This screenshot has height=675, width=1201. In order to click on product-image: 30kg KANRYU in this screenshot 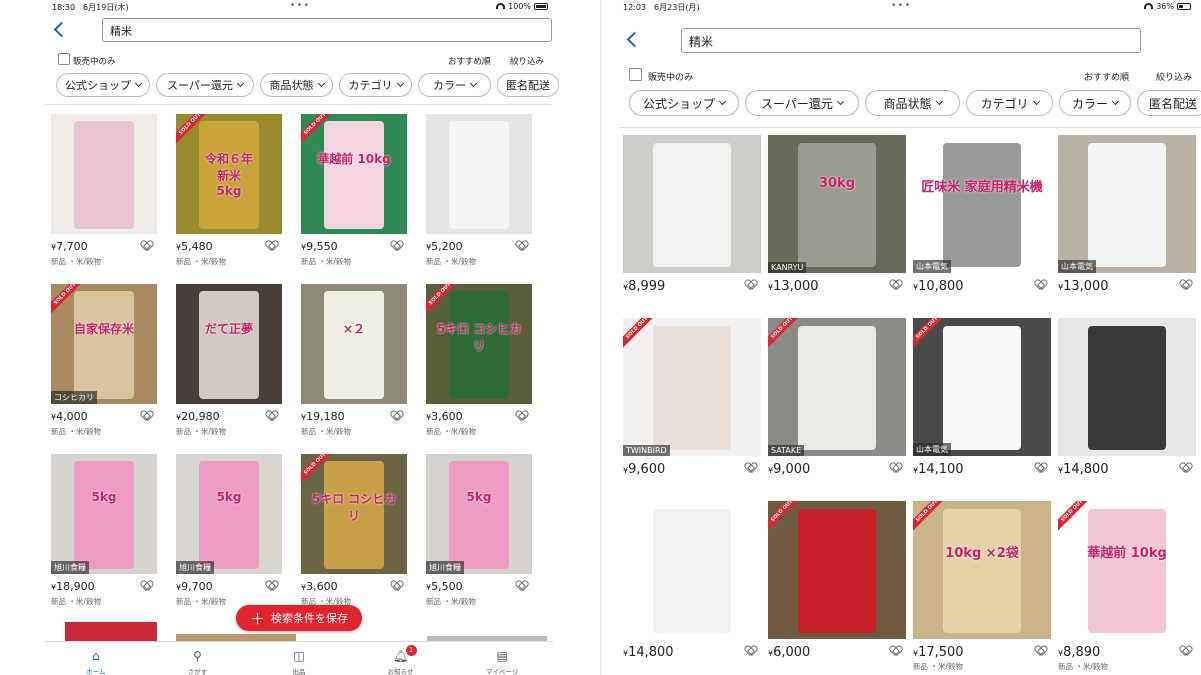, I will do `click(837, 204)`.